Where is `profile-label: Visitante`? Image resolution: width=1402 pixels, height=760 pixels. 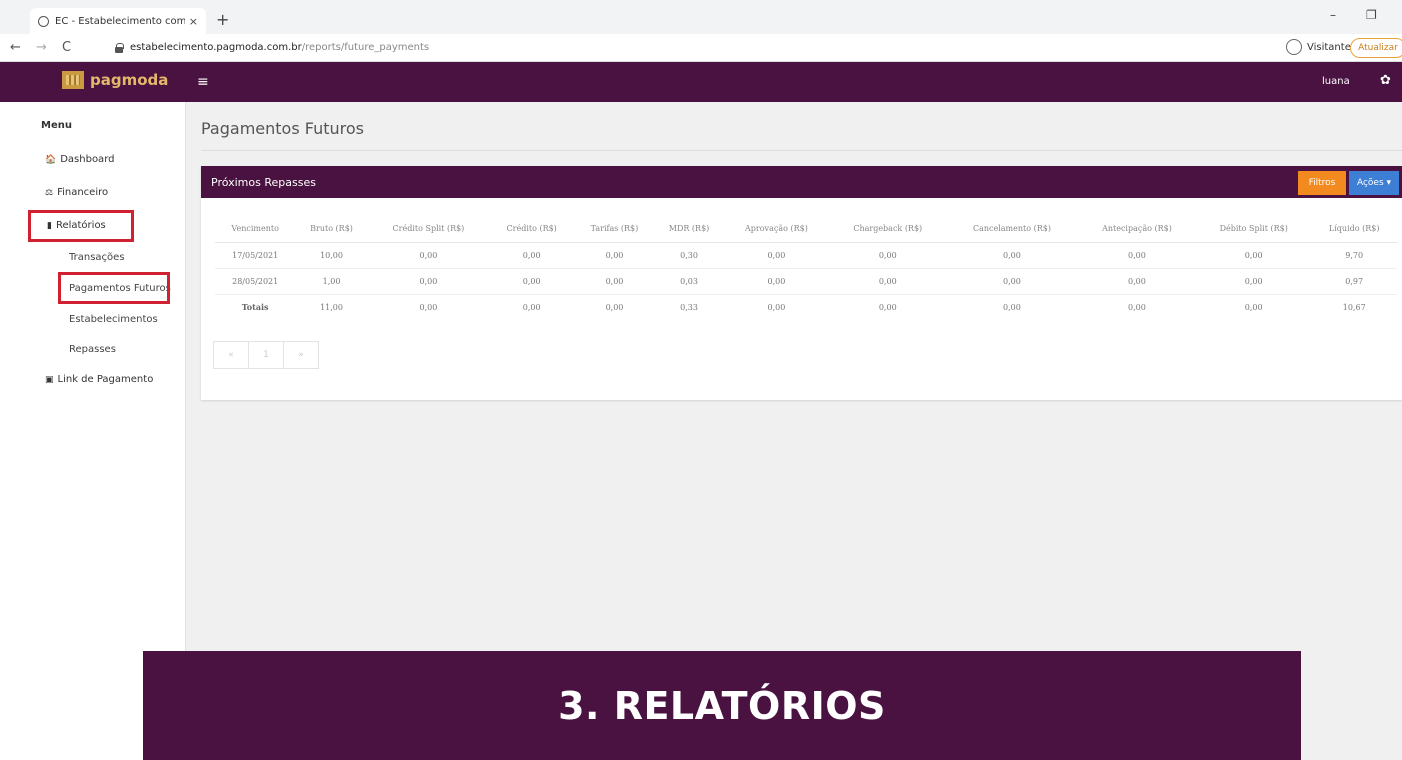 profile-label: Visitante is located at coordinates (1329, 47).